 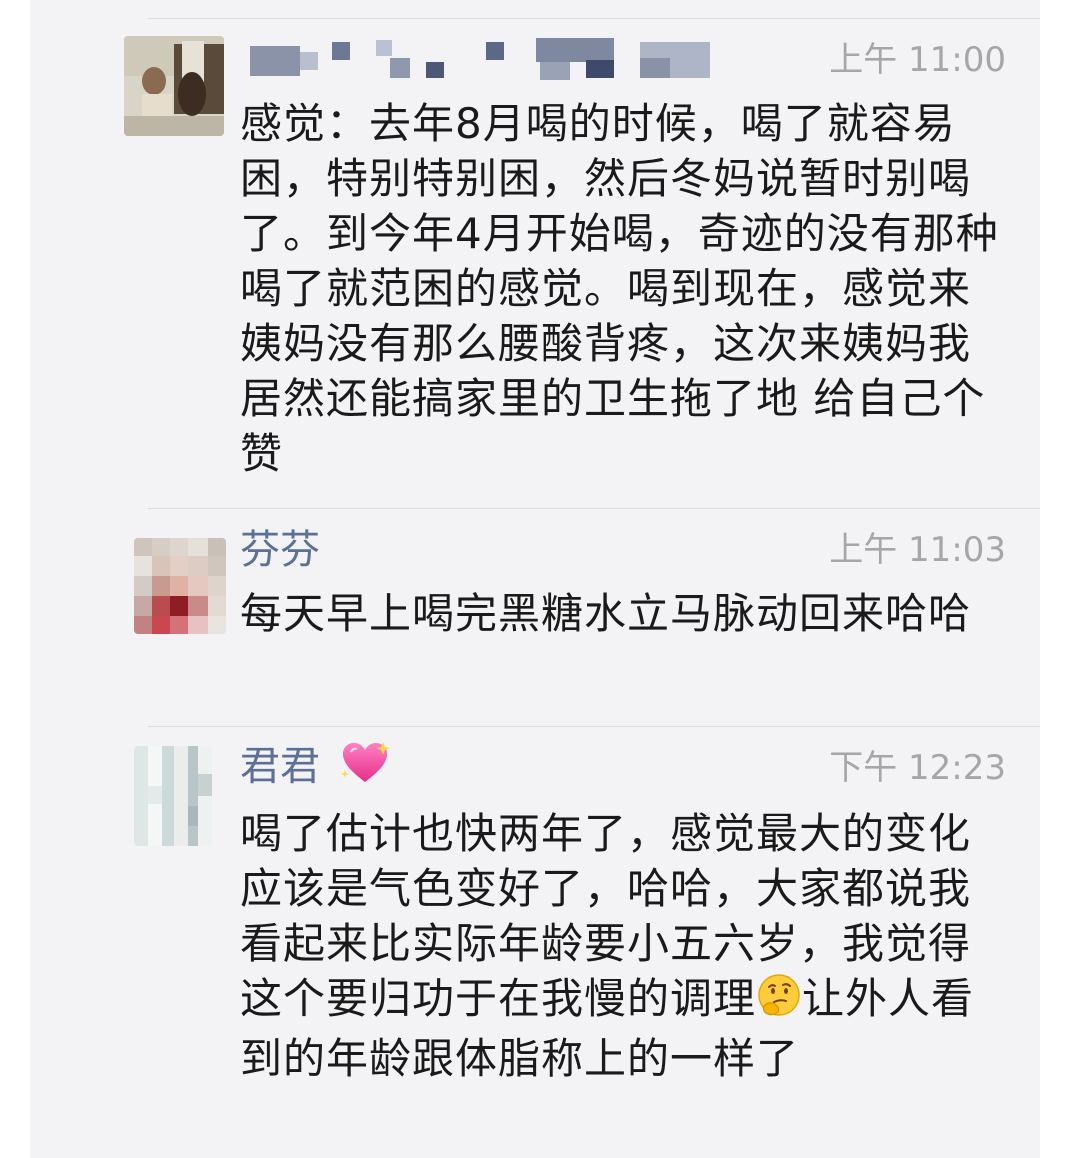 I want to click on message-text: 每天早上喝完黑糖水立马脉动回来哈哈, so click(x=620, y=641).